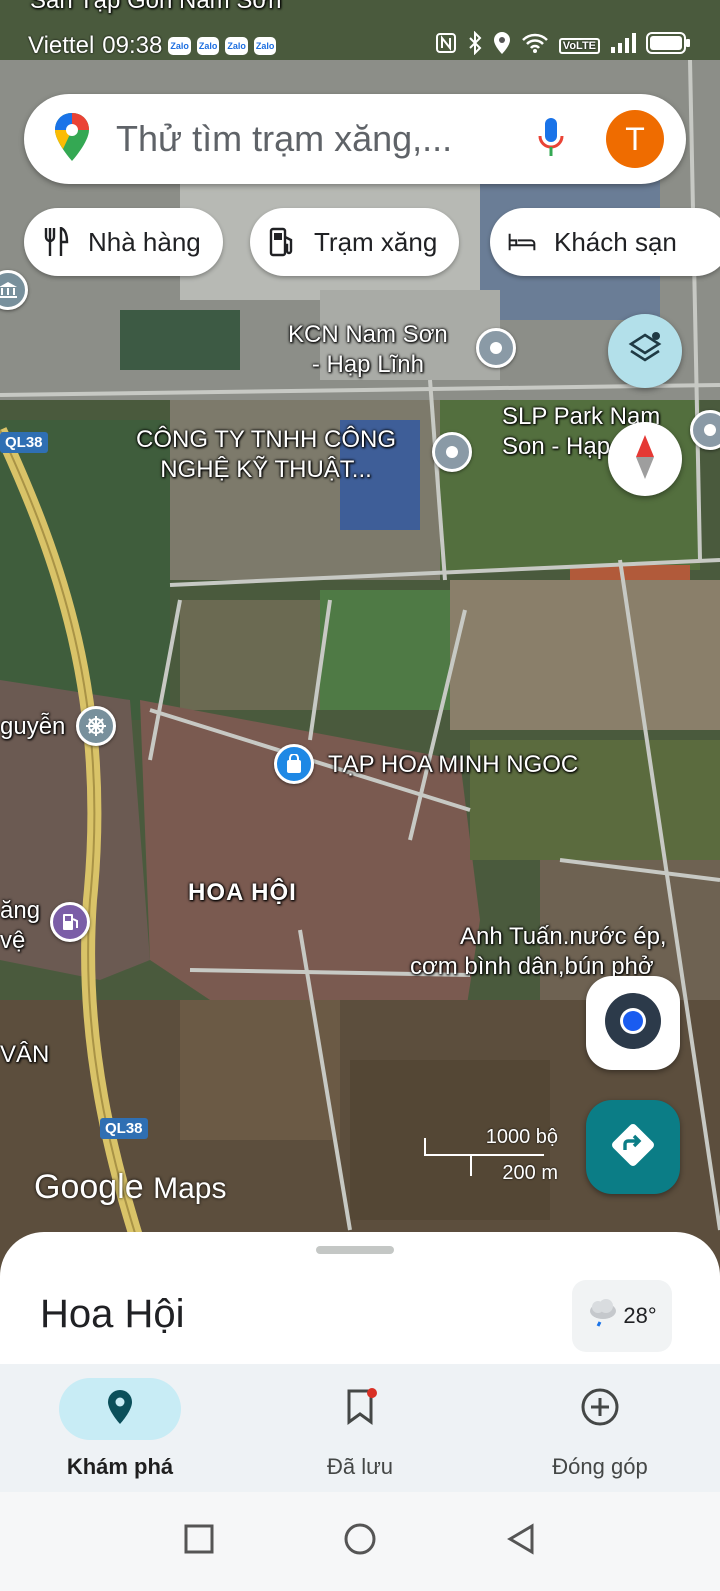 The height and width of the screenshot is (1591, 720). I want to click on gas-station-pin-icon, so click(70, 922).